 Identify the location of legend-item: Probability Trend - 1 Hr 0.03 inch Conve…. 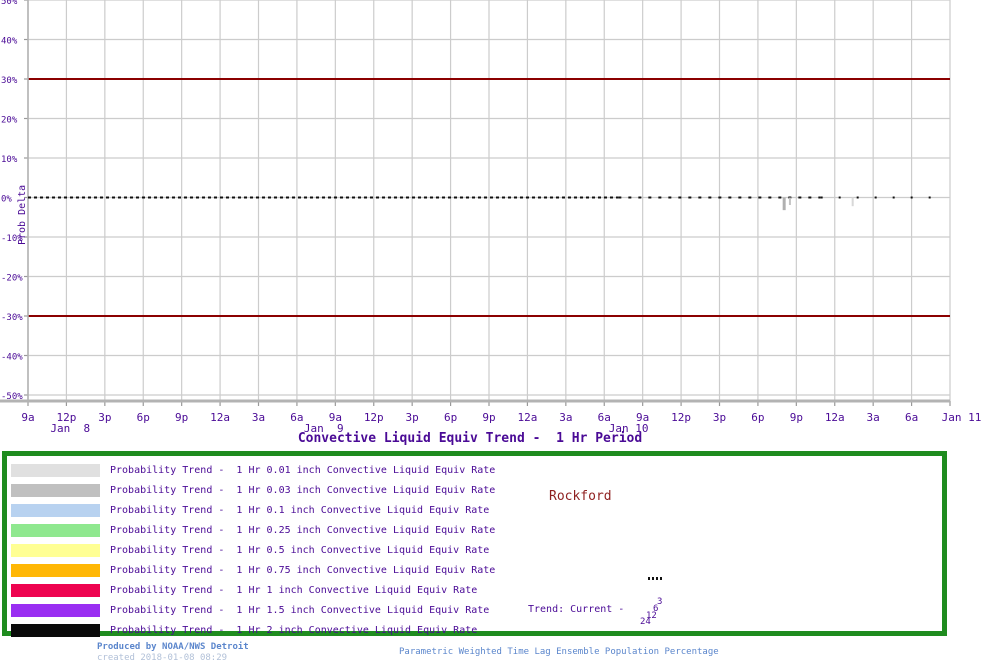
(474, 490).